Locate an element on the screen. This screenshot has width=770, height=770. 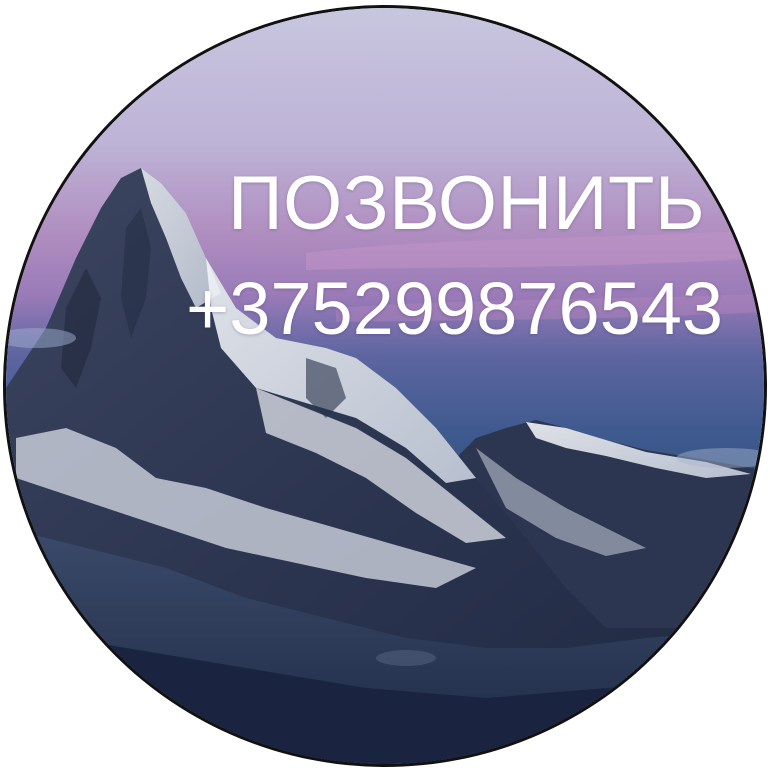
phone-number: +375299876543 is located at coordinates (455, 308).